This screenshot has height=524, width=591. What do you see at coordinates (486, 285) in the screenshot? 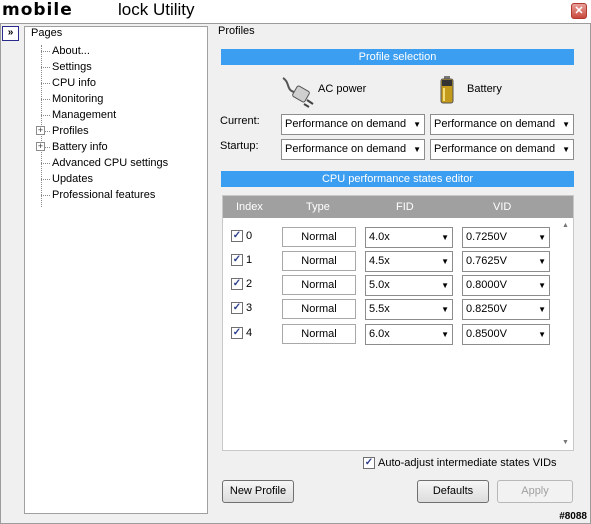
I see `row-vid-value: 0.8000V` at bounding box center [486, 285].